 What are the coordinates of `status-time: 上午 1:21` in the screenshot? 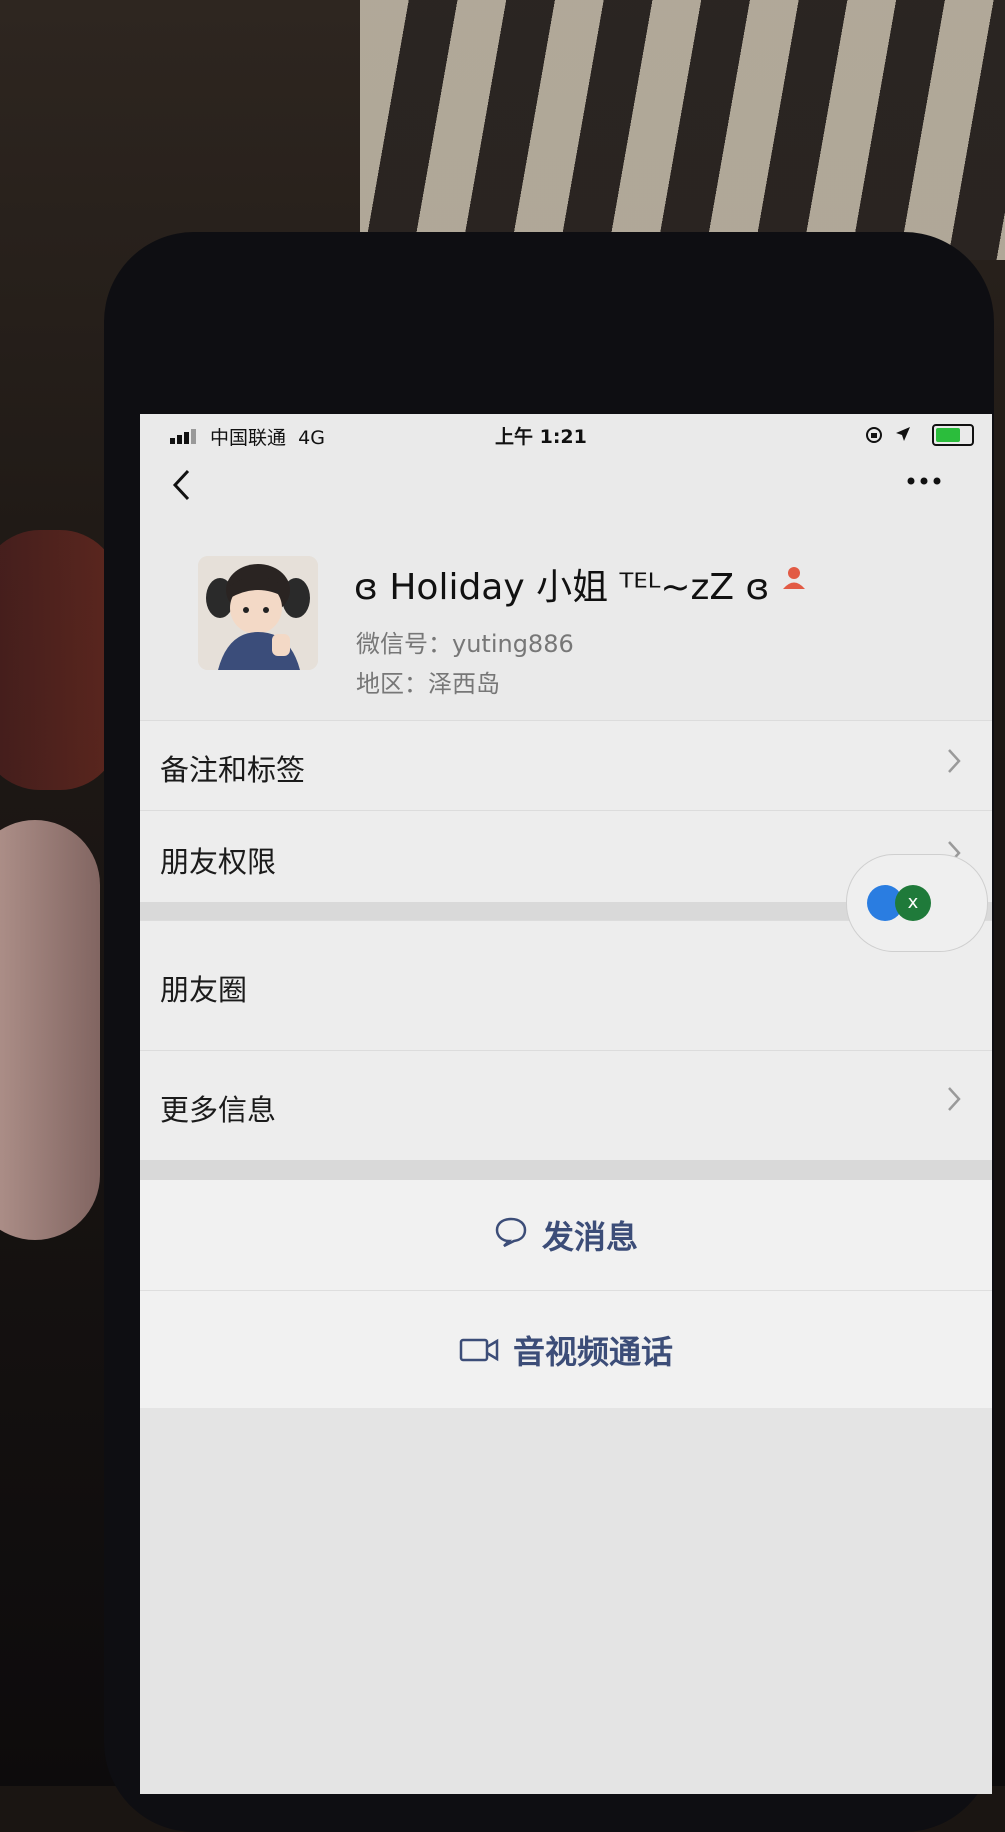 It's located at (541, 437).